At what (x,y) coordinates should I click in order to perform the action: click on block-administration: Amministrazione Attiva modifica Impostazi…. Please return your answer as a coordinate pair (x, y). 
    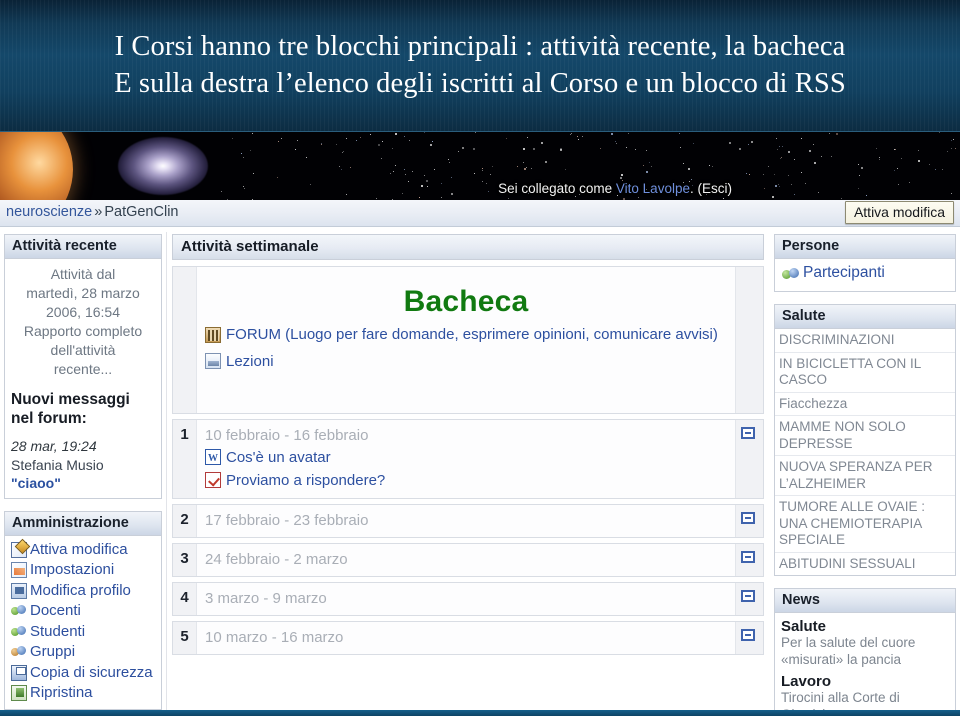
    Looking at the image, I should click on (83, 610).